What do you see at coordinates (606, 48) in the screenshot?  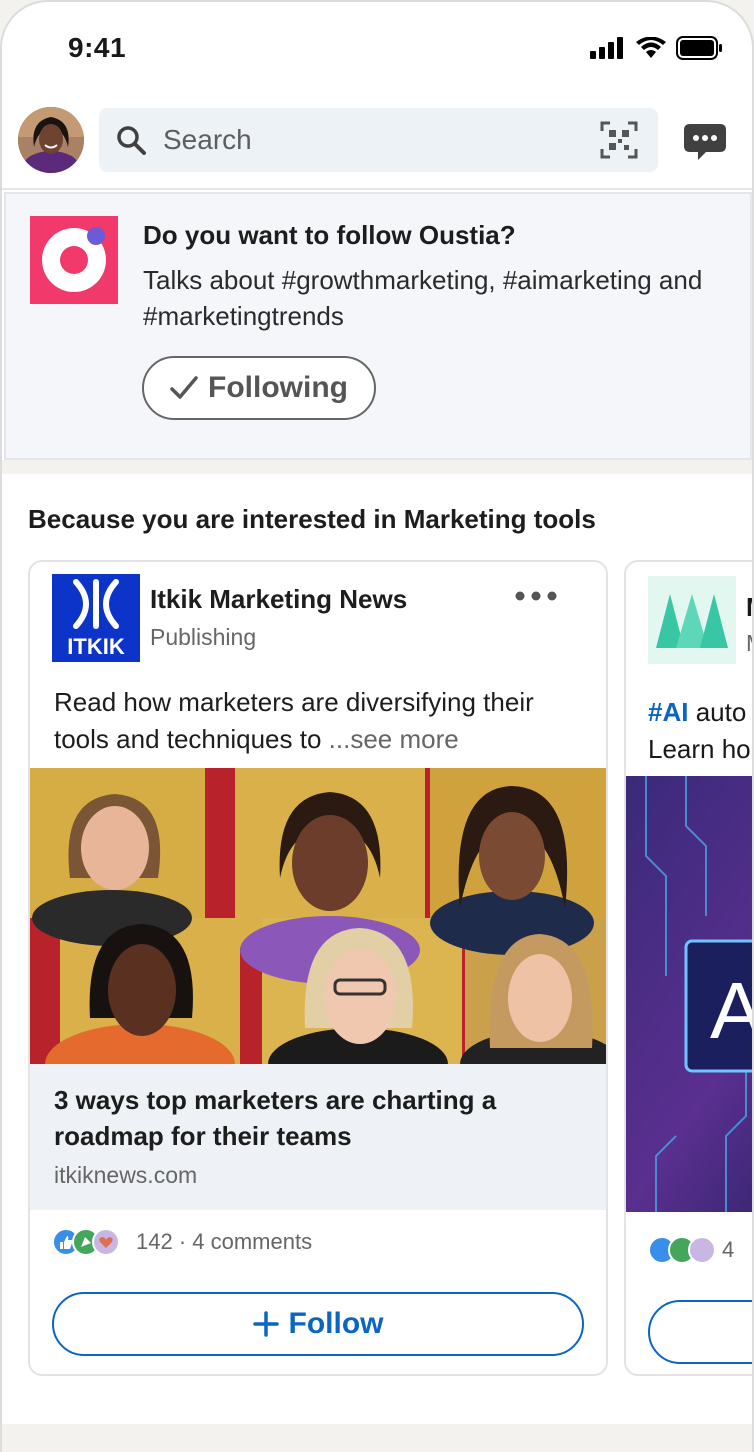 I see `signal-icon` at bounding box center [606, 48].